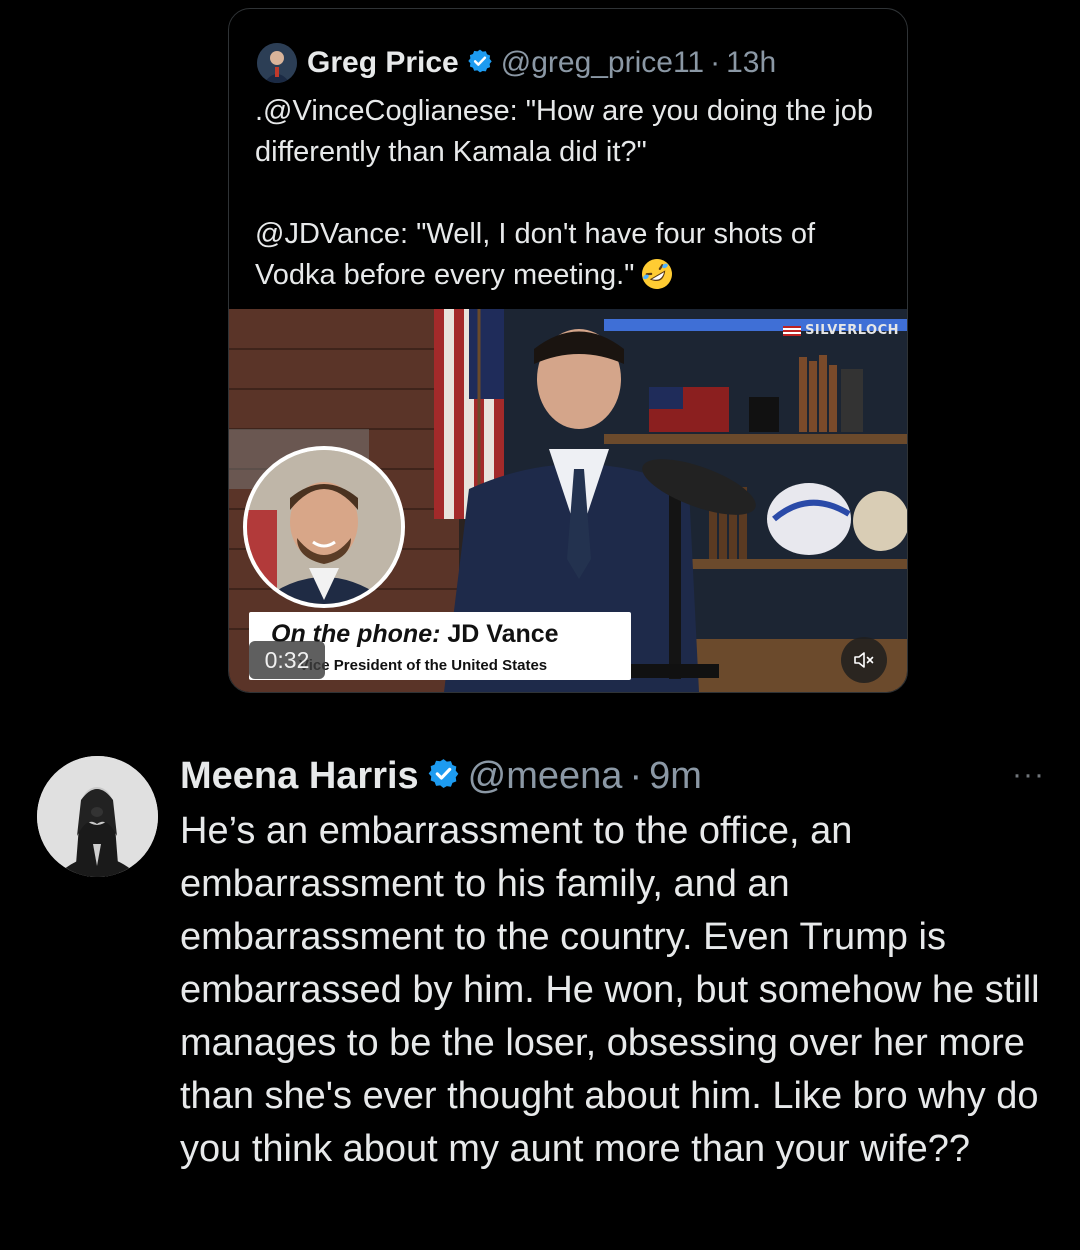 This screenshot has width=1080, height=1250. Describe the element at coordinates (657, 274) in the screenshot. I see `rolling-laughing-emoji-icon` at that location.